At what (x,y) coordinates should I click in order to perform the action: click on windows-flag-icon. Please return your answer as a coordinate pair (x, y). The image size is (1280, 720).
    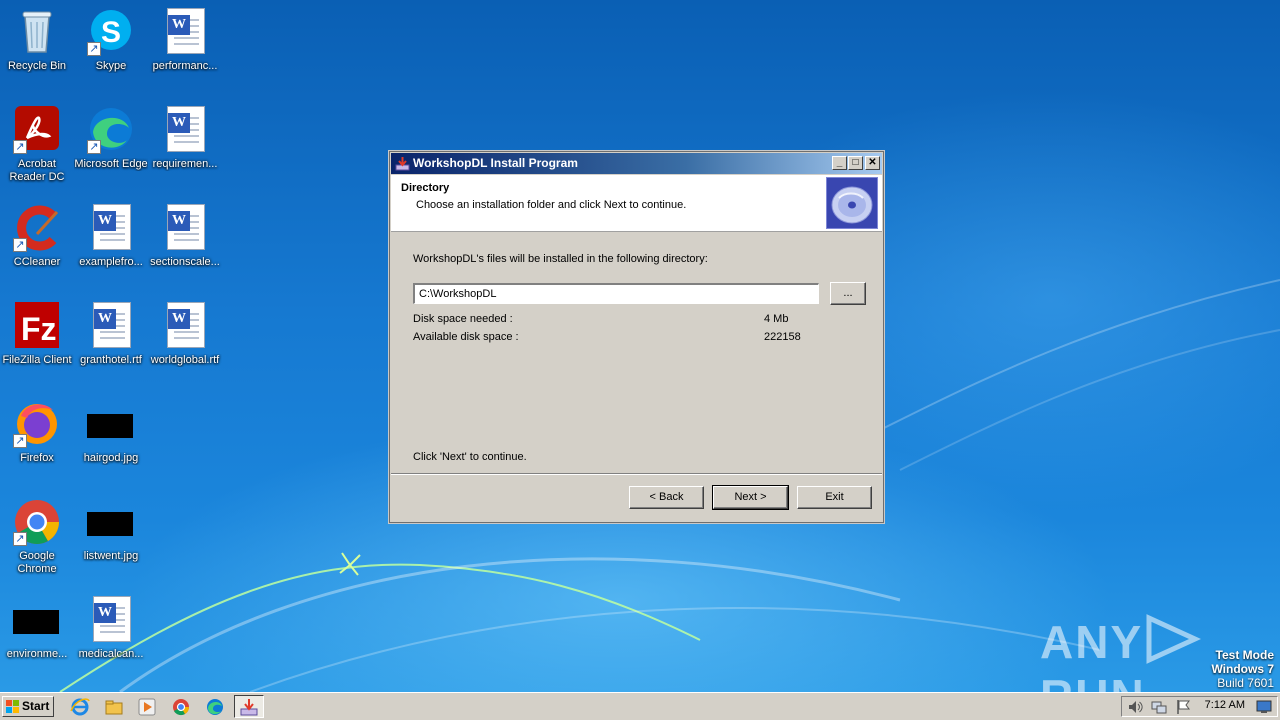
    Looking at the image, I should click on (12, 706).